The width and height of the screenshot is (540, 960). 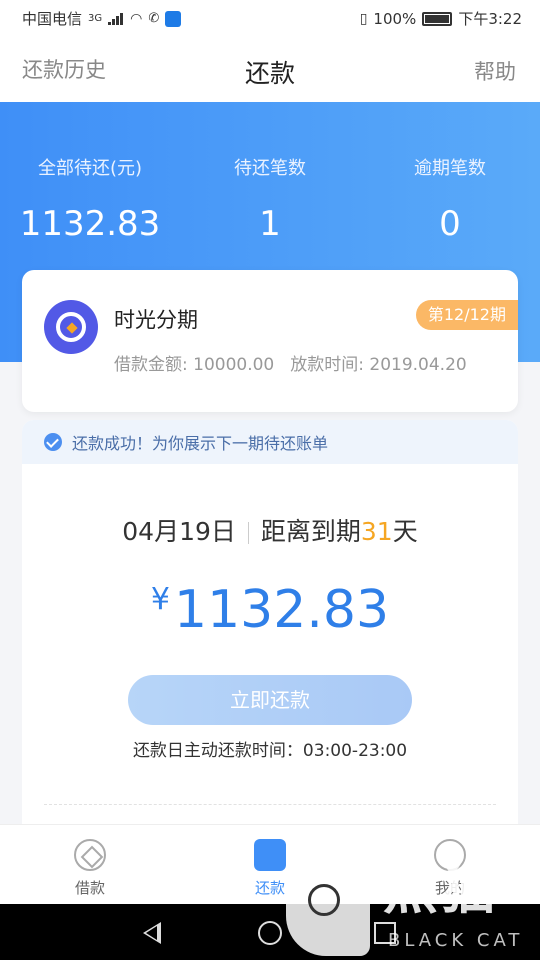 What do you see at coordinates (437, 18) in the screenshot?
I see `battery-icon` at bounding box center [437, 18].